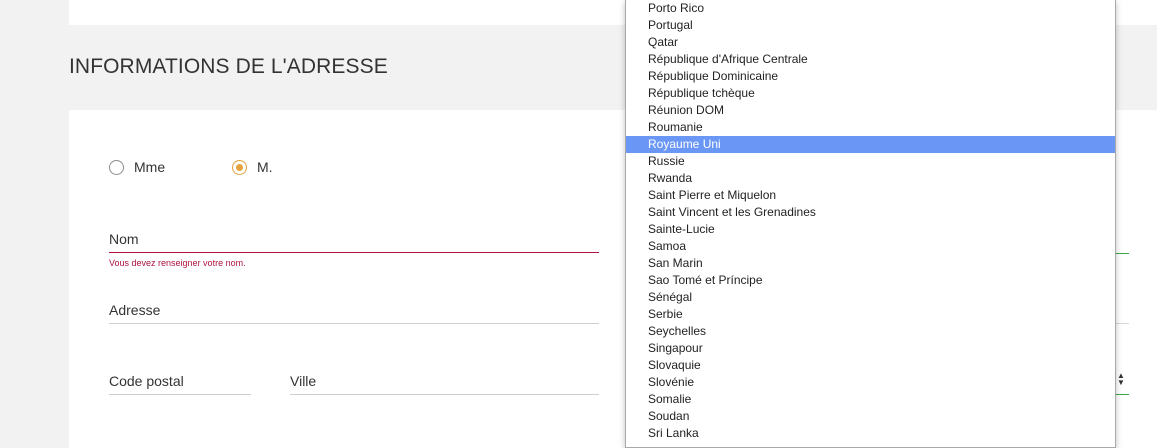  Describe the element at coordinates (870, 59) in the screenshot. I see `country-option: République d'Afrique Centrale` at that location.